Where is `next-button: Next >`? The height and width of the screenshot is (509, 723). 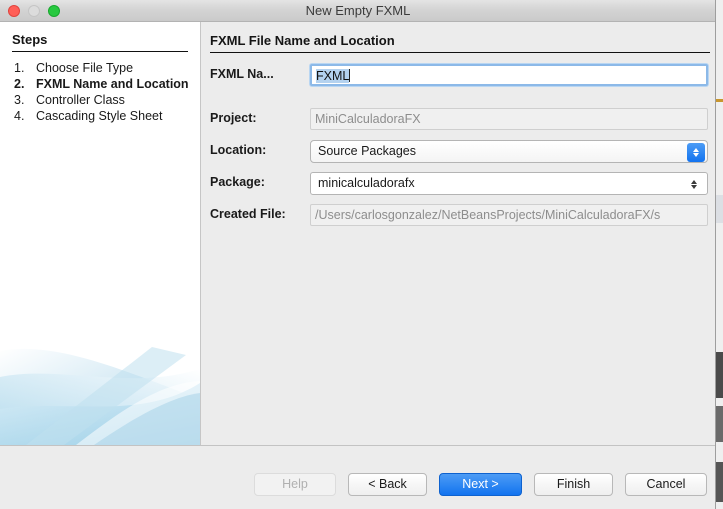 next-button: Next > is located at coordinates (480, 484).